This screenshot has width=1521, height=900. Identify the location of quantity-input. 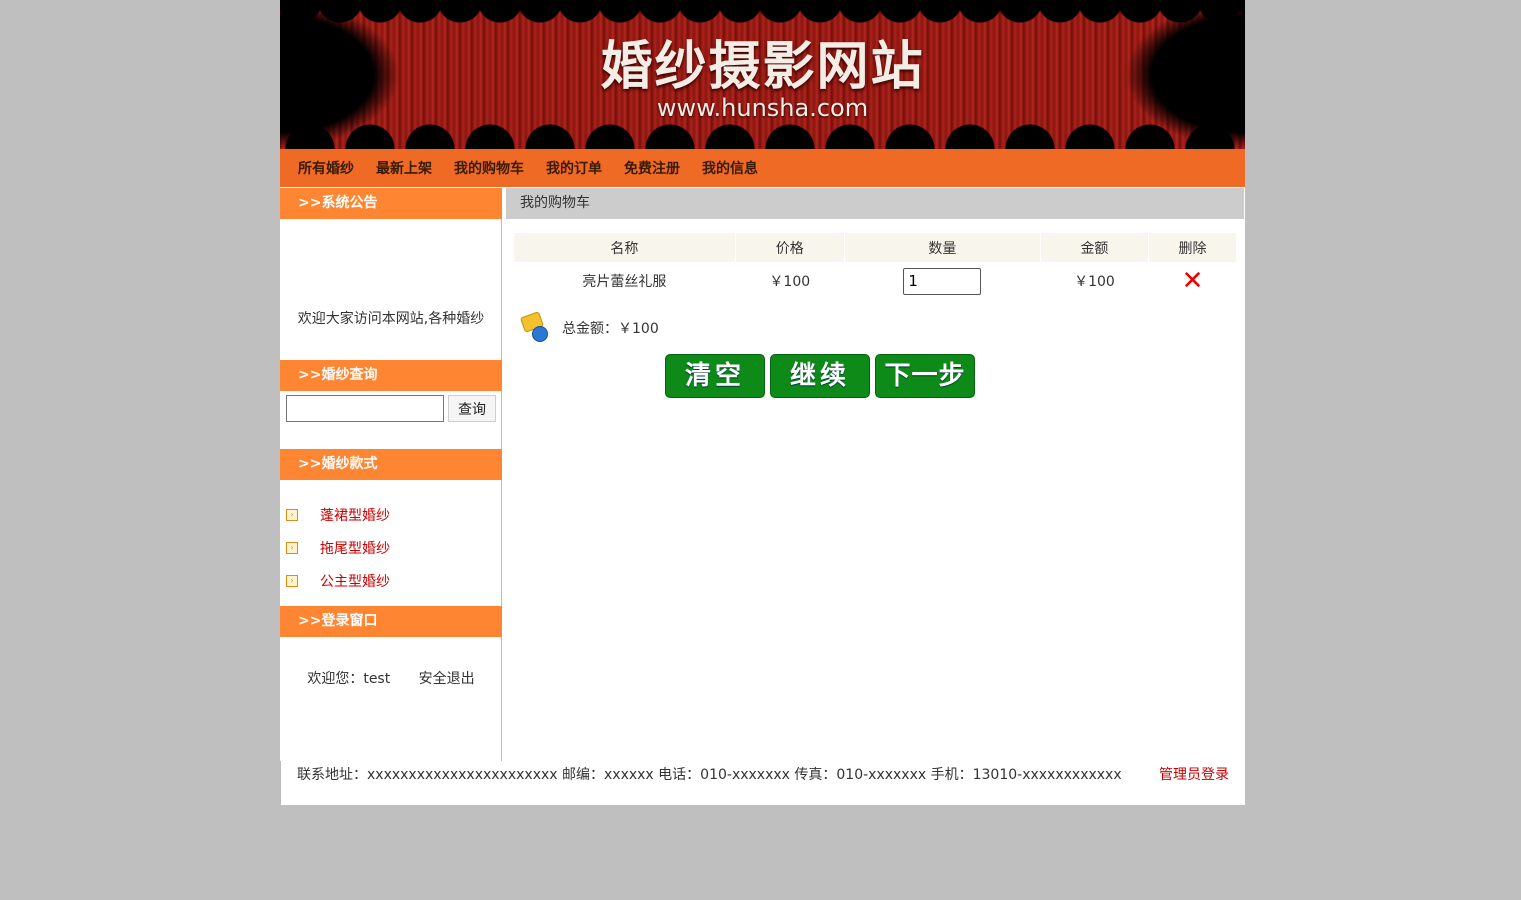
(942, 281).